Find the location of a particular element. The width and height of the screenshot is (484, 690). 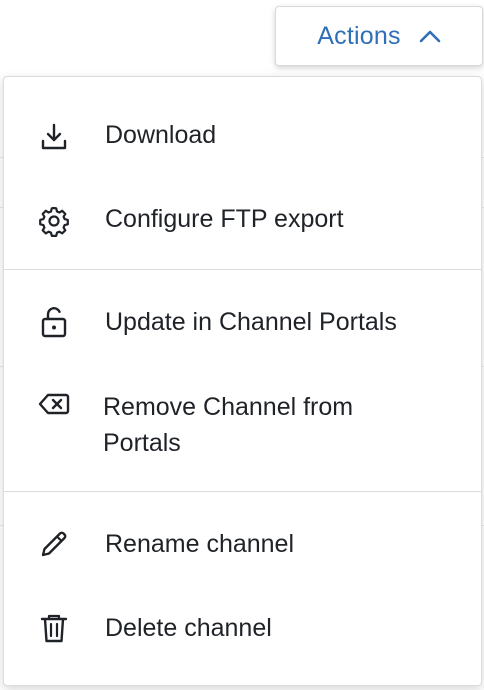

download-icon is located at coordinates (54, 137).